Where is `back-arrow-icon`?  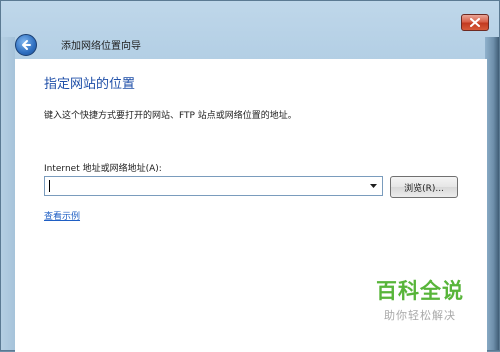
back-arrow-icon is located at coordinates (26, 45).